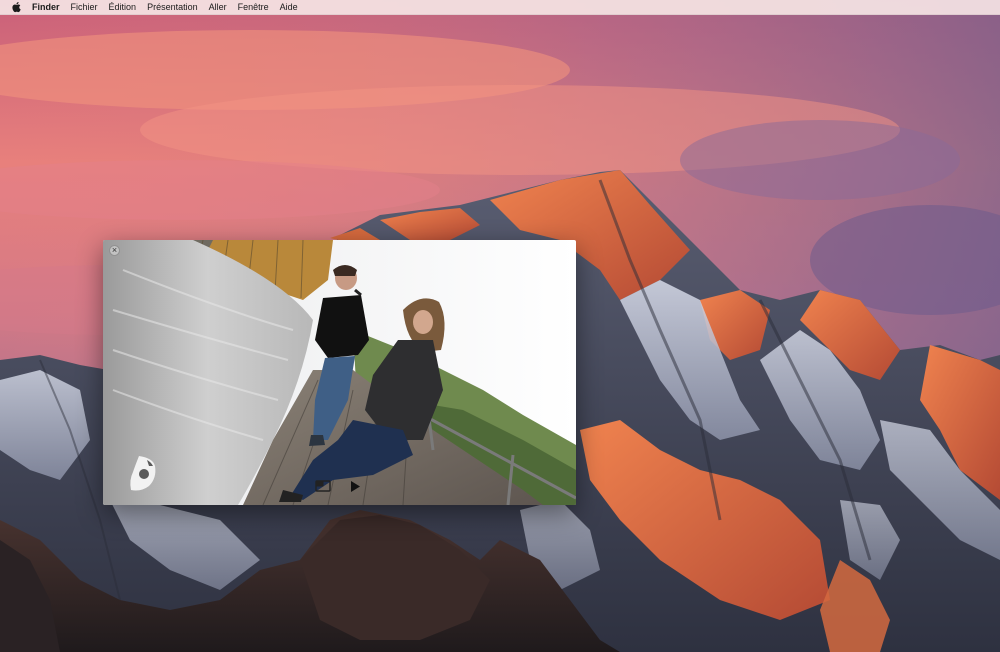 This screenshot has width=1000, height=652. Describe the element at coordinates (123, 7) in the screenshot. I see `menu-edition: Édition` at that location.